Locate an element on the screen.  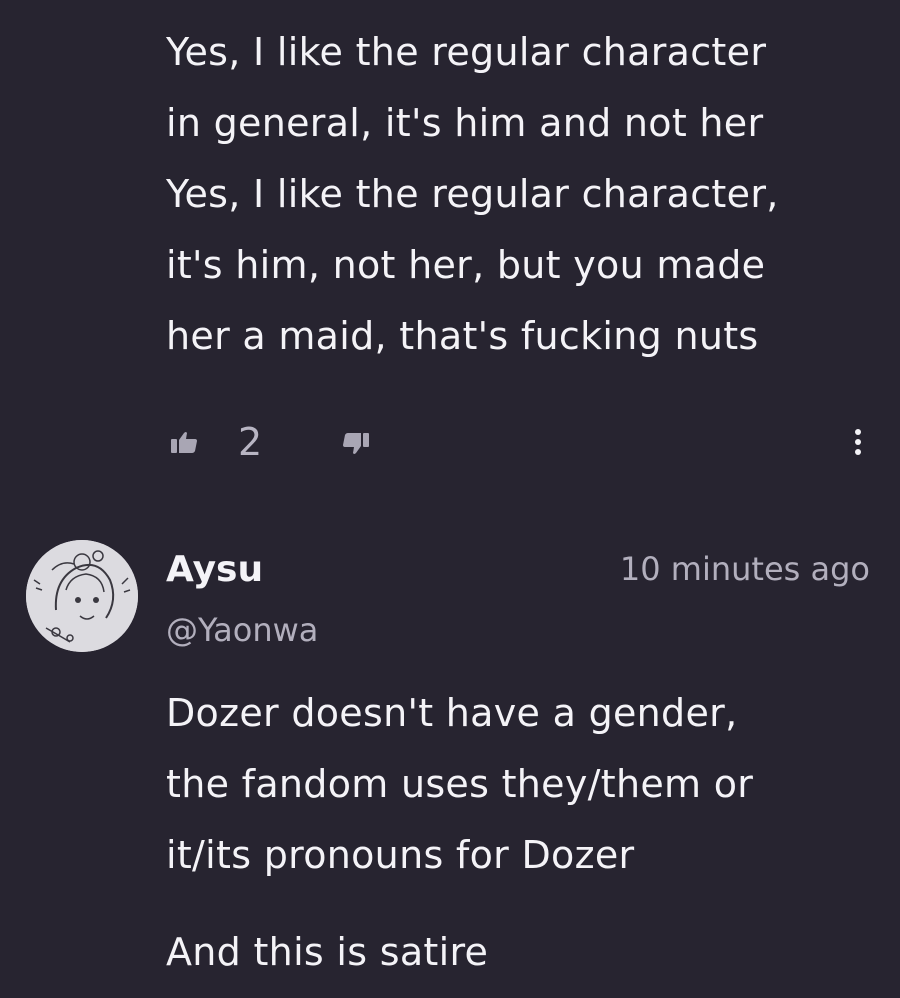
like-count: 2 is located at coordinates (250, 442).